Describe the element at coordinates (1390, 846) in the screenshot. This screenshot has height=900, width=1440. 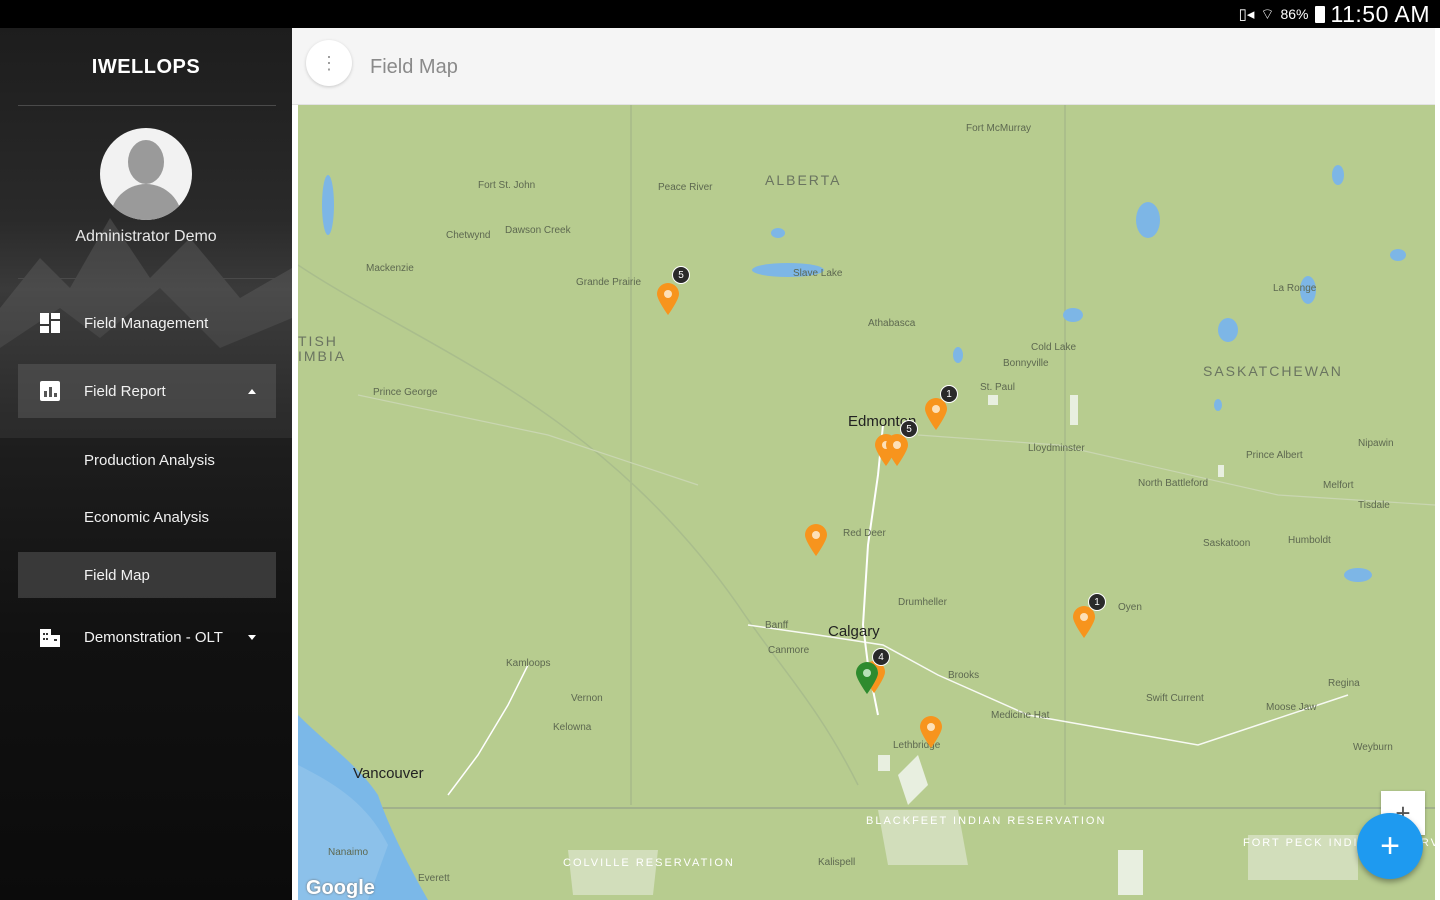
I see `add-fab-button: +` at that location.